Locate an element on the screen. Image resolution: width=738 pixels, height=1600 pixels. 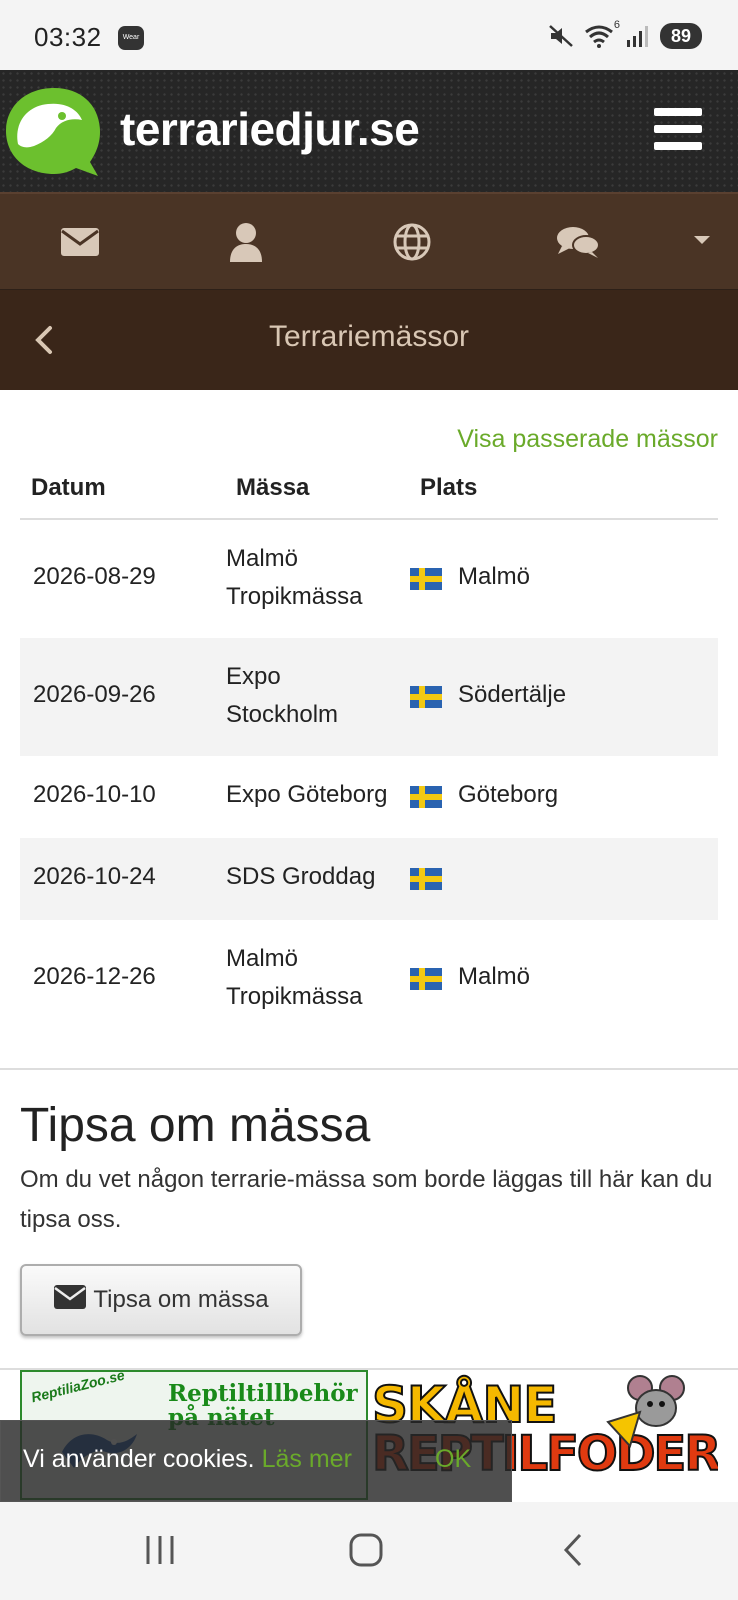
globe-icon is located at coordinates (412, 242).